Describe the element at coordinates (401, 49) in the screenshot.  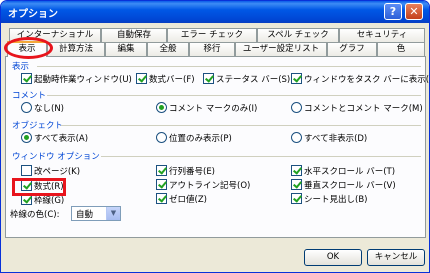
I see `tab-color: 色` at that location.